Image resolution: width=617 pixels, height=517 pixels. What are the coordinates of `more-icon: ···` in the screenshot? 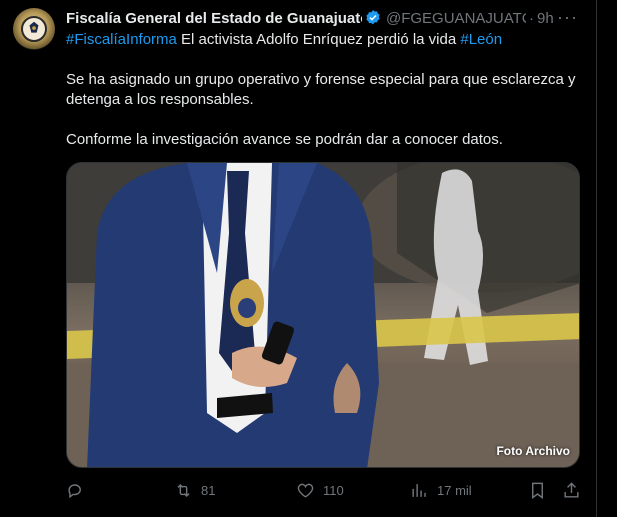 It's located at (567, 17).